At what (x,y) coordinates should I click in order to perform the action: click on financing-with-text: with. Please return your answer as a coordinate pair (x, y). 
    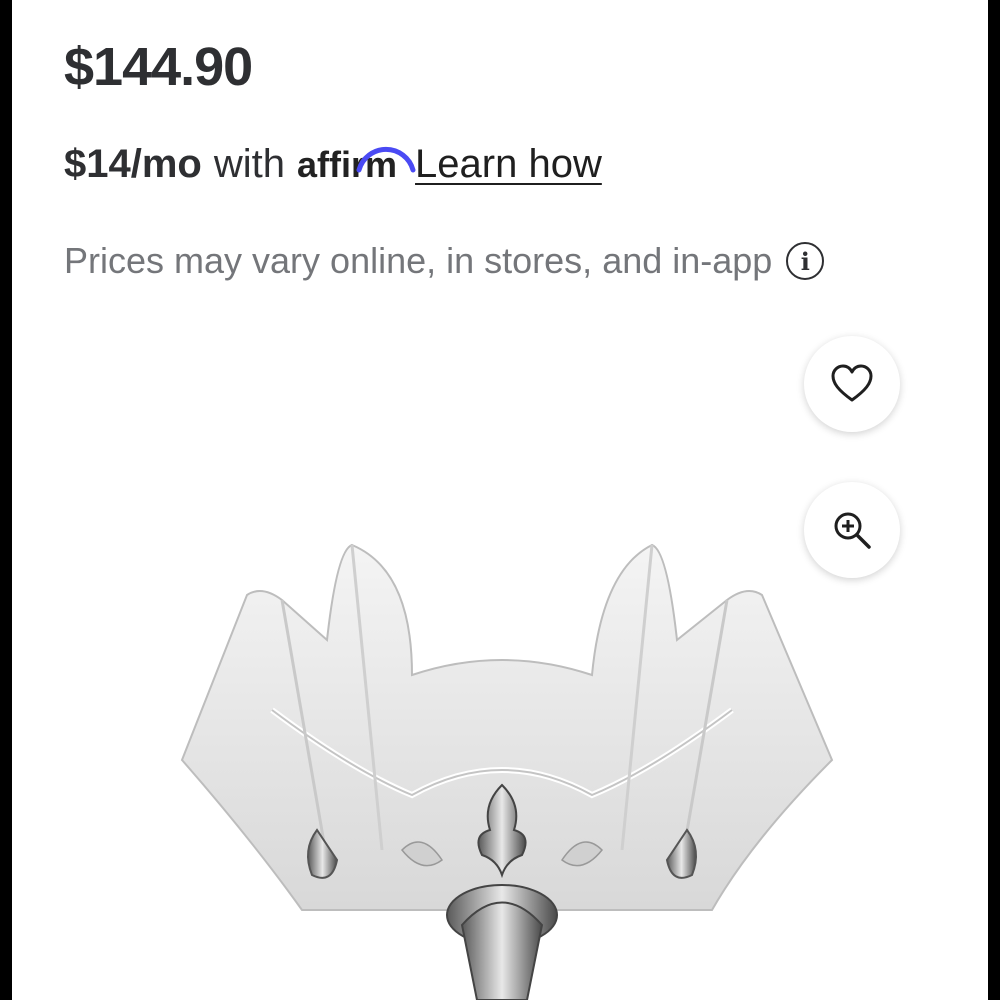
    Looking at the image, I should click on (249, 164).